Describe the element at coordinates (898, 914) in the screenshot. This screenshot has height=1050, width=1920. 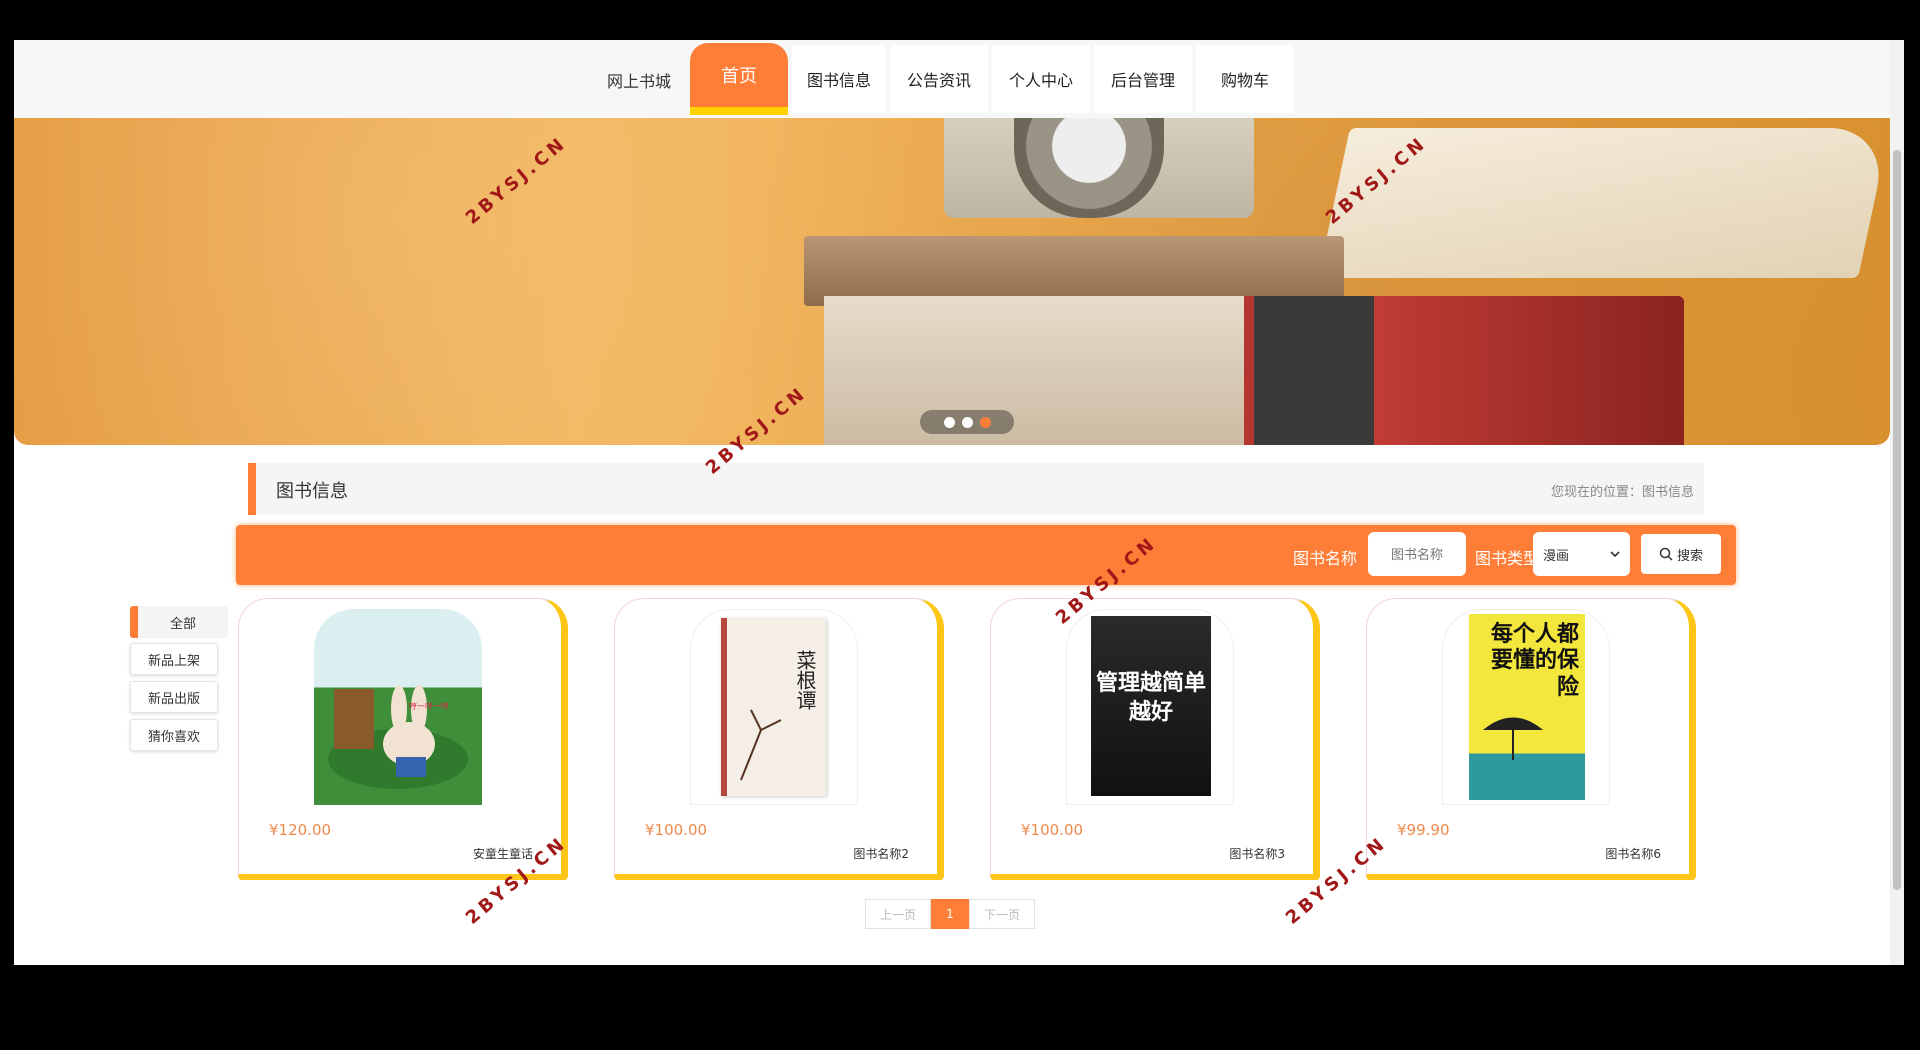
I see `prev-page-button: 上一页` at that location.